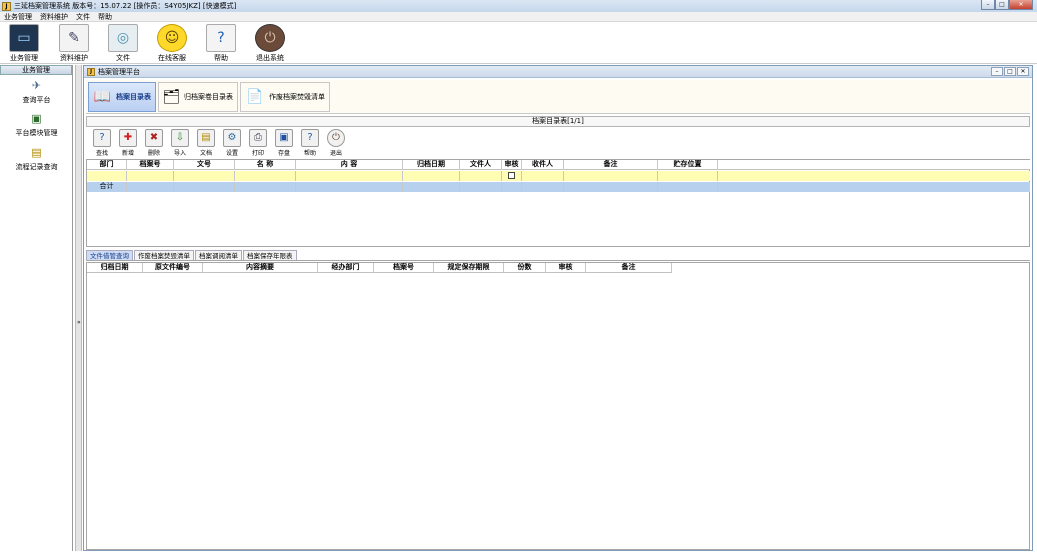 The height and width of the screenshot is (553, 1037). Describe the element at coordinates (469, 268) in the screenshot. I see `col2-retention-period: 规定保存期限` at that location.